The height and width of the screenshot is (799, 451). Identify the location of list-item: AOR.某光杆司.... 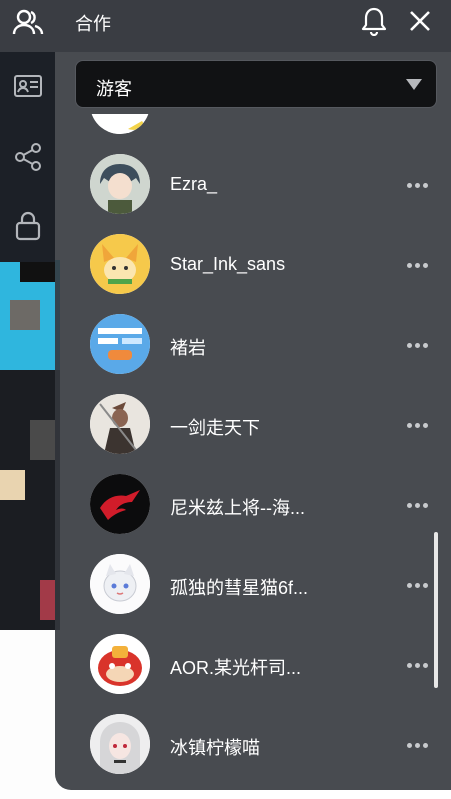
(253, 674).